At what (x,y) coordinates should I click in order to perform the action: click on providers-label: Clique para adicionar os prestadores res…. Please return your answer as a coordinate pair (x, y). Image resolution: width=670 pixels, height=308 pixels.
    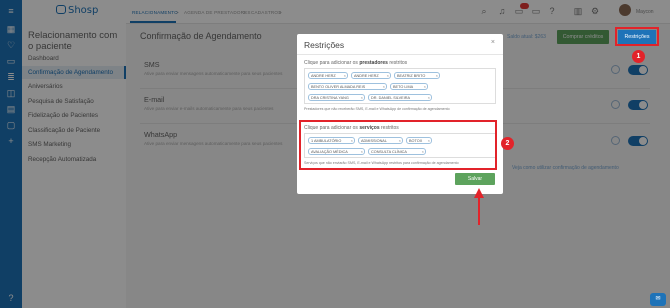
    Looking at the image, I should click on (356, 63).